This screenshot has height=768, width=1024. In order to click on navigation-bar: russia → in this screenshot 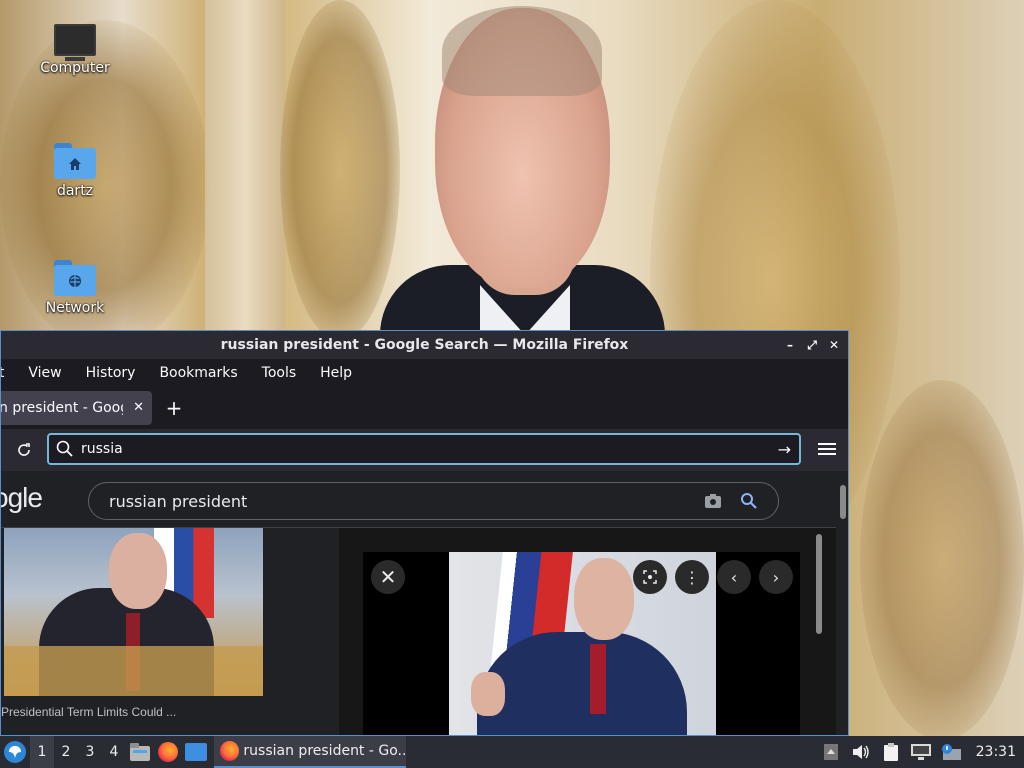, I will do `click(424, 450)`.